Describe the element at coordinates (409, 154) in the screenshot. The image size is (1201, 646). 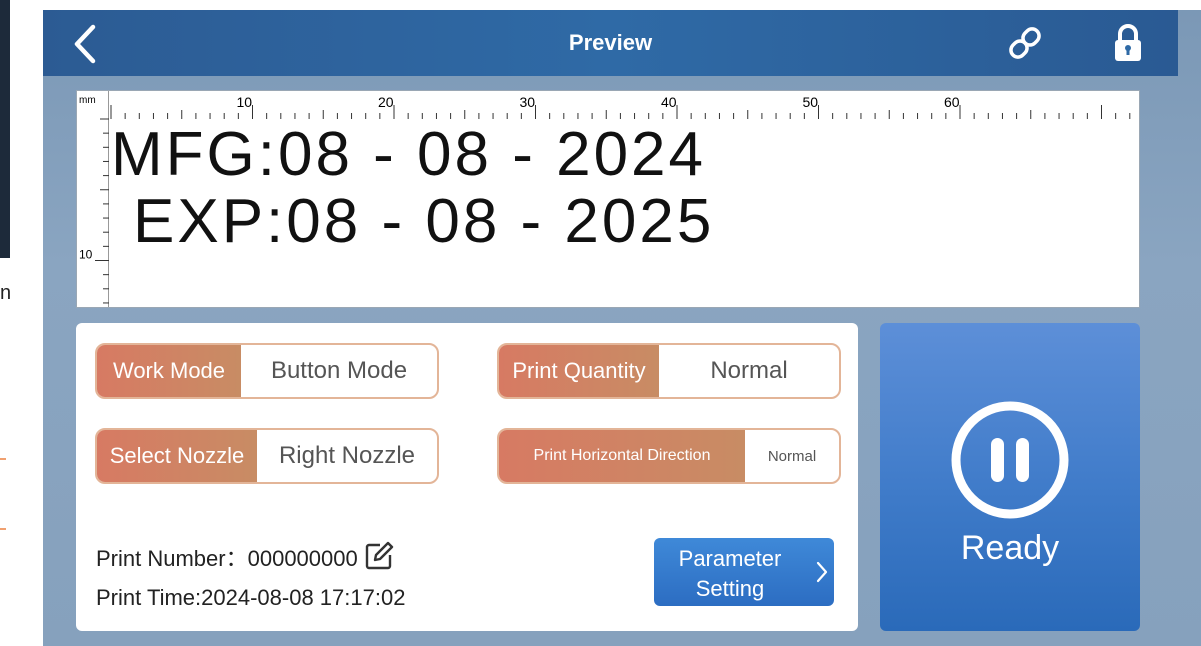
I see `preview-text-line: MFG:08 - 08 - 2024` at that location.